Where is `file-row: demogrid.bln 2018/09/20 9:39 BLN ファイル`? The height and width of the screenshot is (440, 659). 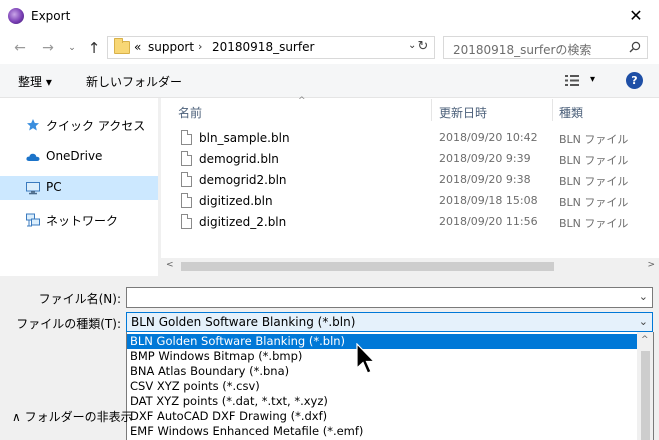
file-row: demogrid.bln 2018/09/20 9:39 BLN ファイル is located at coordinates (410, 159).